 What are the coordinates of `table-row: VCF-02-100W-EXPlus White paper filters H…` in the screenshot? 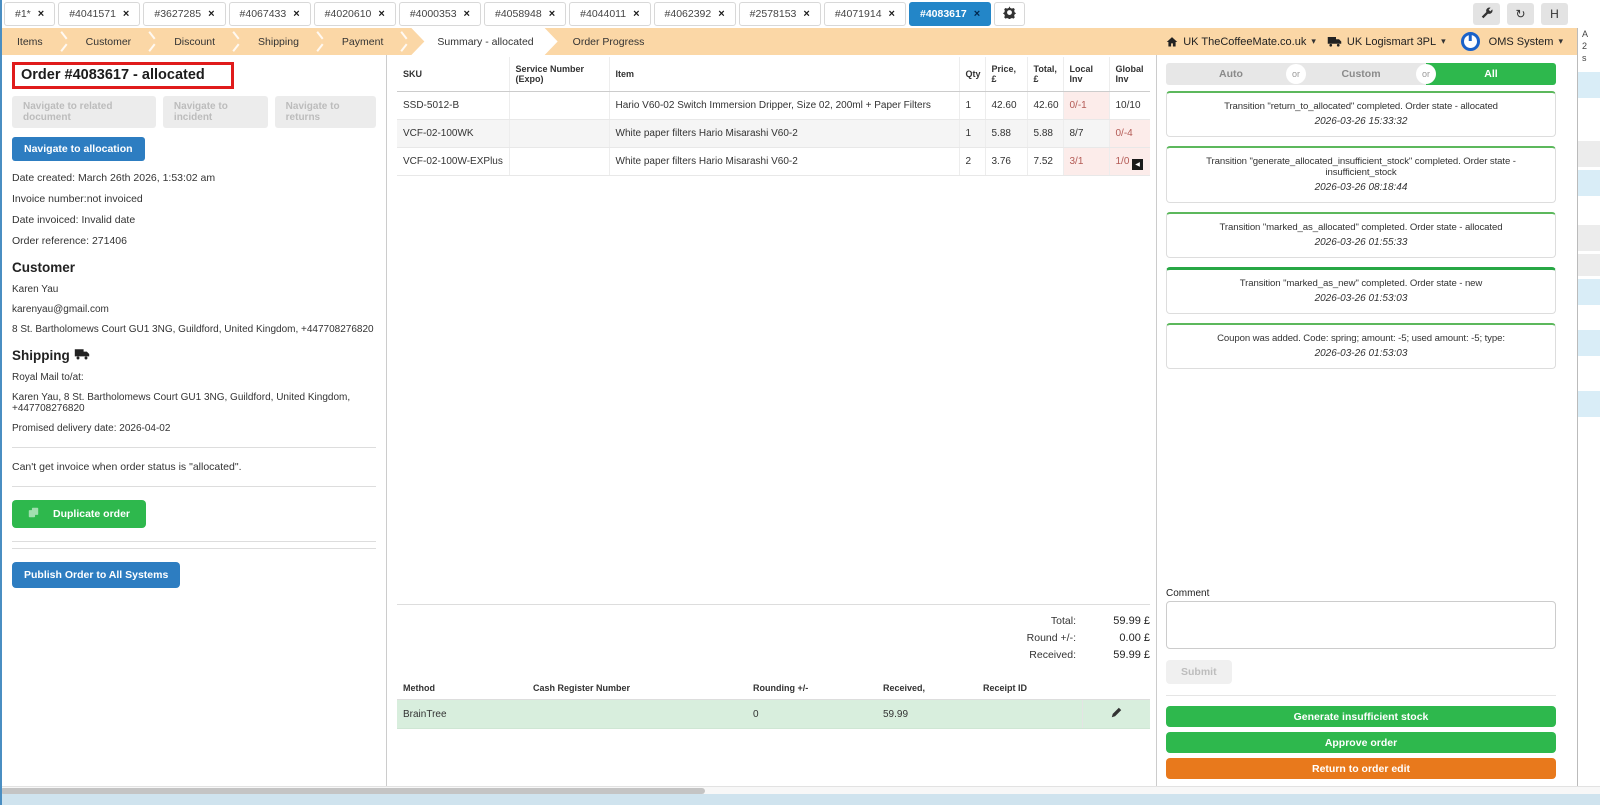 It's located at (773, 161).